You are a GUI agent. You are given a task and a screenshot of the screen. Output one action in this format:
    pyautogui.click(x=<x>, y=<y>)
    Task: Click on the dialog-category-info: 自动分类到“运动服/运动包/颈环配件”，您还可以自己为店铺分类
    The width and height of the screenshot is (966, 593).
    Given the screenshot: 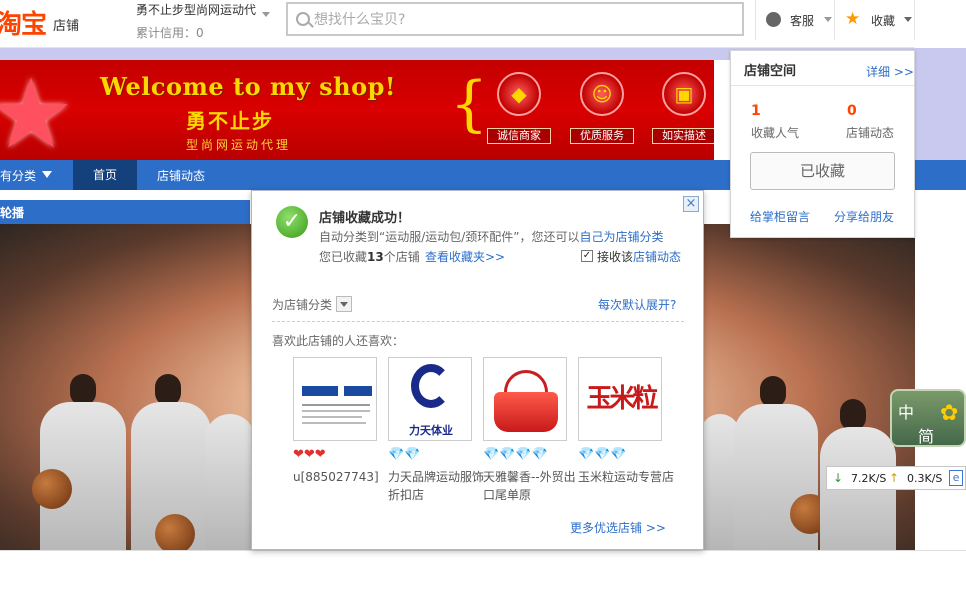 What is the action you would take?
    pyautogui.click(x=491, y=236)
    